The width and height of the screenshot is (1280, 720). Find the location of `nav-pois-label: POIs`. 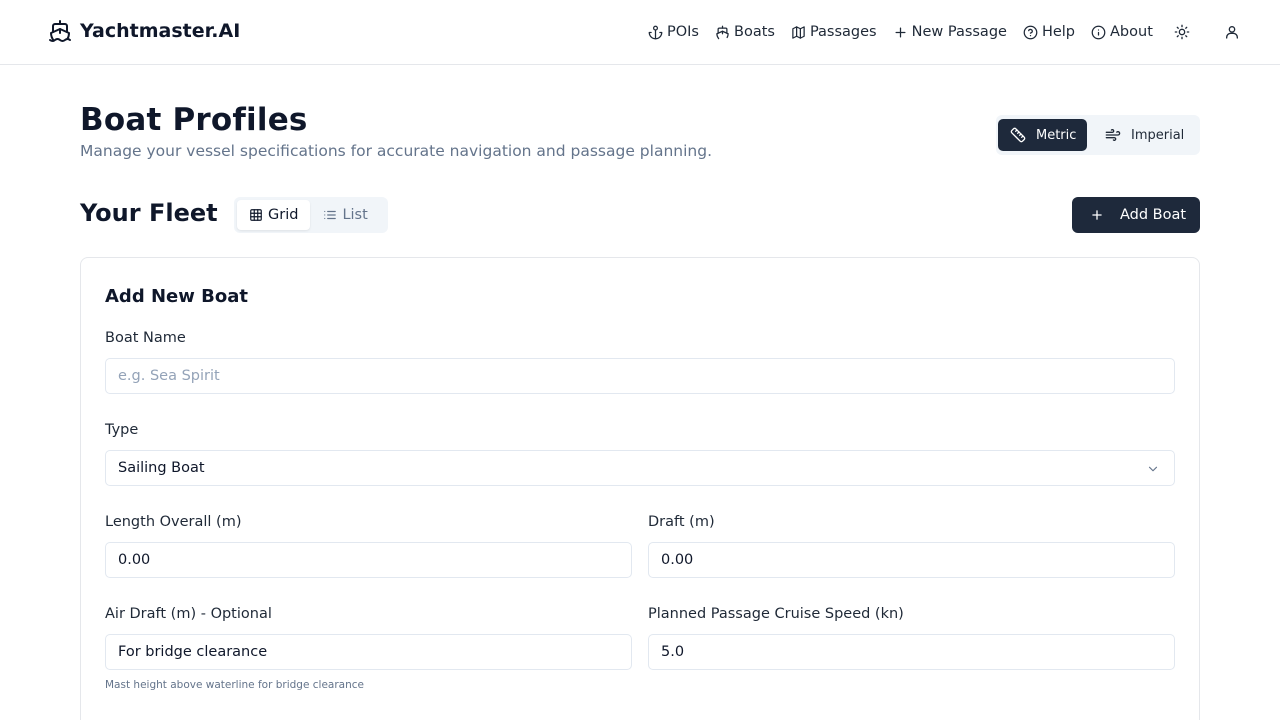

nav-pois-label: POIs is located at coordinates (683, 32).